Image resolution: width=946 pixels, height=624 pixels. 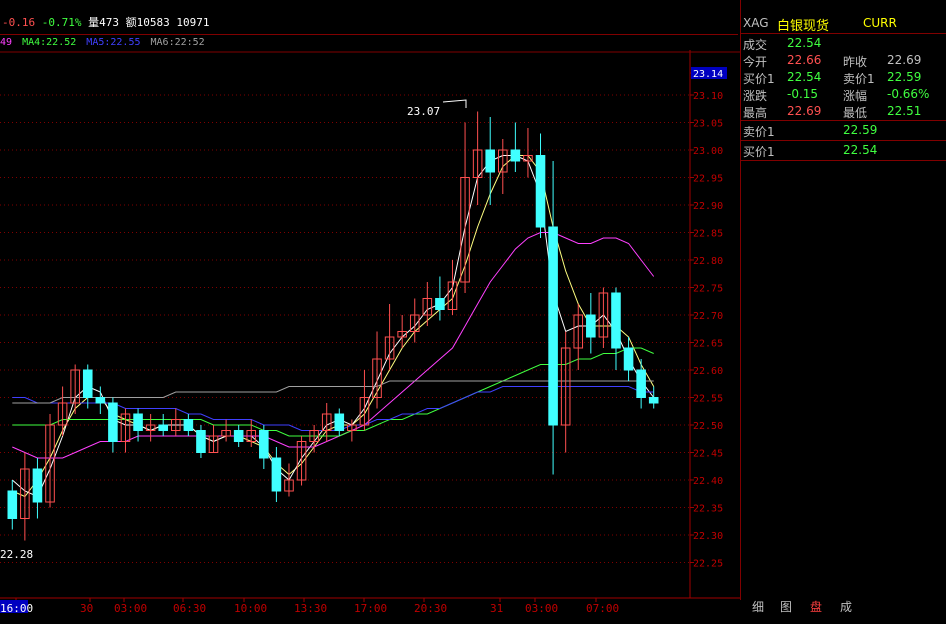 What do you see at coordinates (860, 130) in the screenshot?
I see `ask-value: 22.59` at bounding box center [860, 130].